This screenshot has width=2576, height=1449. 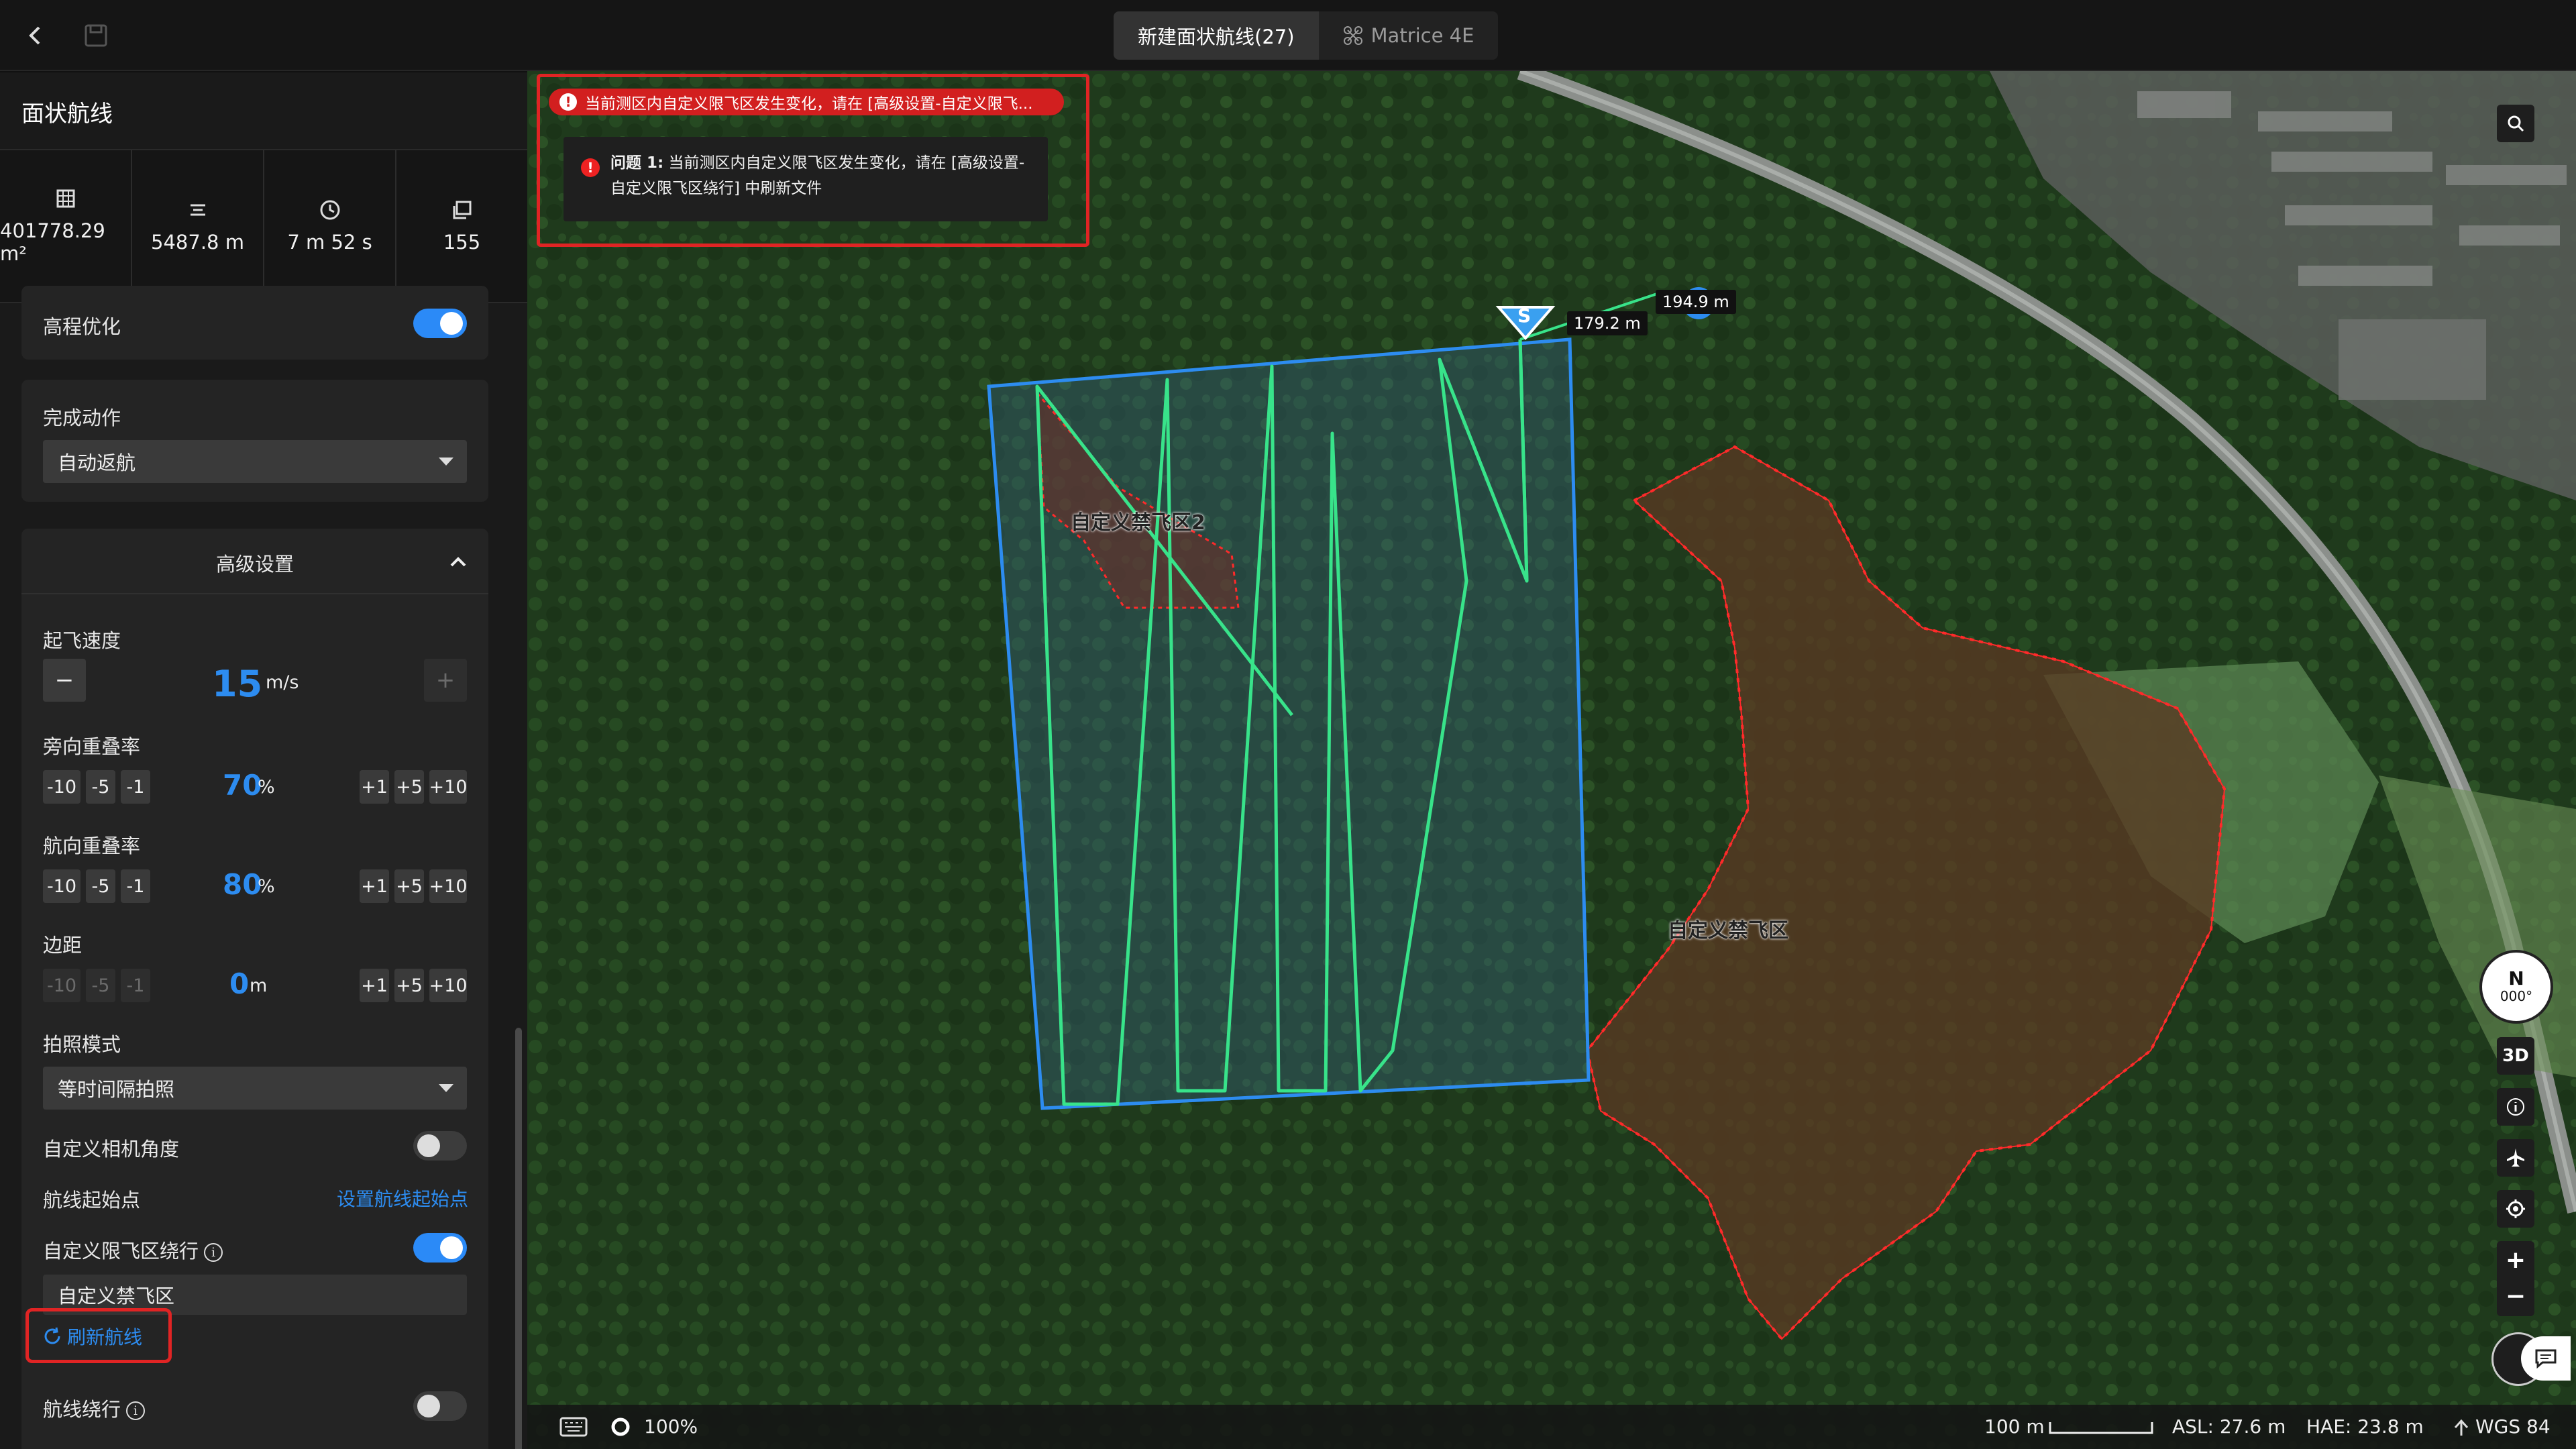 What do you see at coordinates (135, 985) in the screenshot?
I see `margin-minus1: -1` at bounding box center [135, 985].